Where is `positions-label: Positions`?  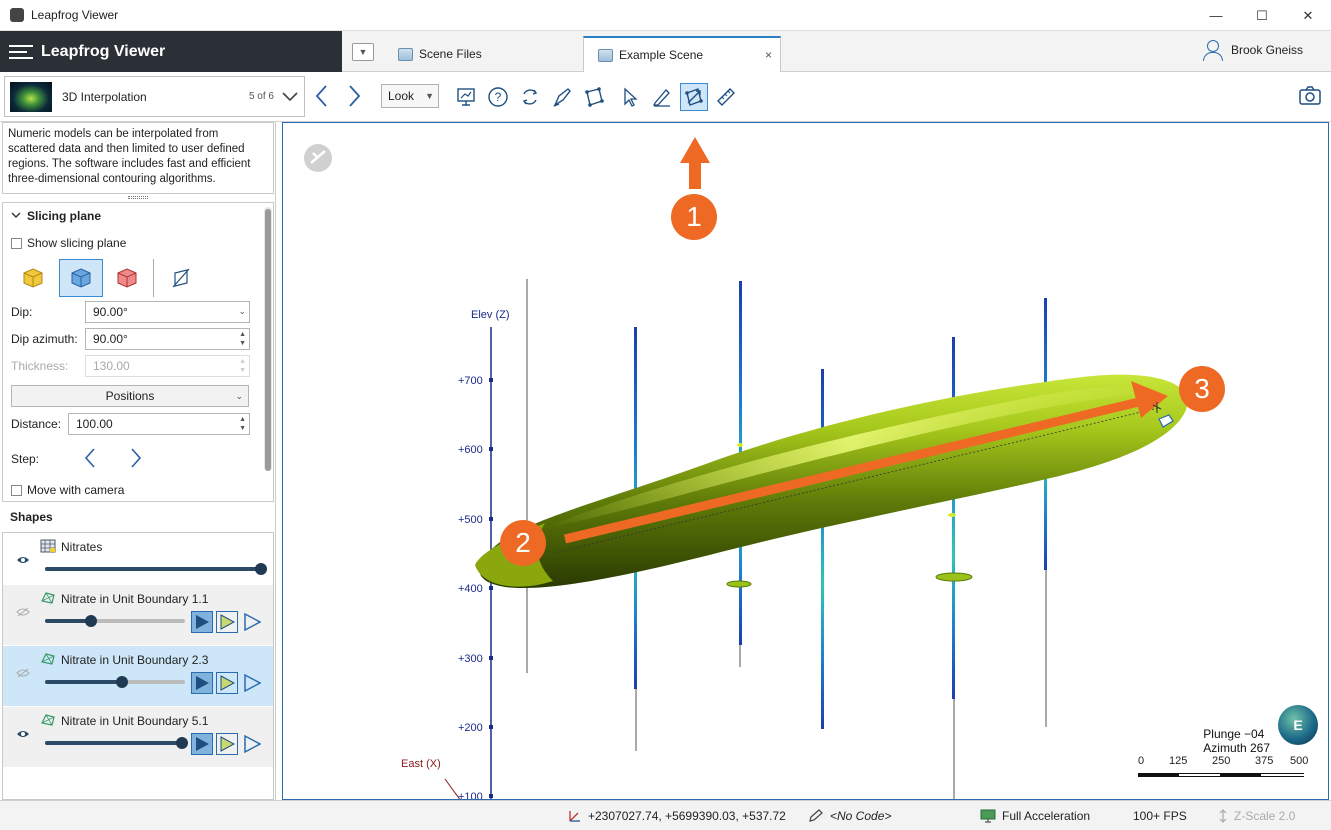 positions-label: Positions is located at coordinates (130, 396).